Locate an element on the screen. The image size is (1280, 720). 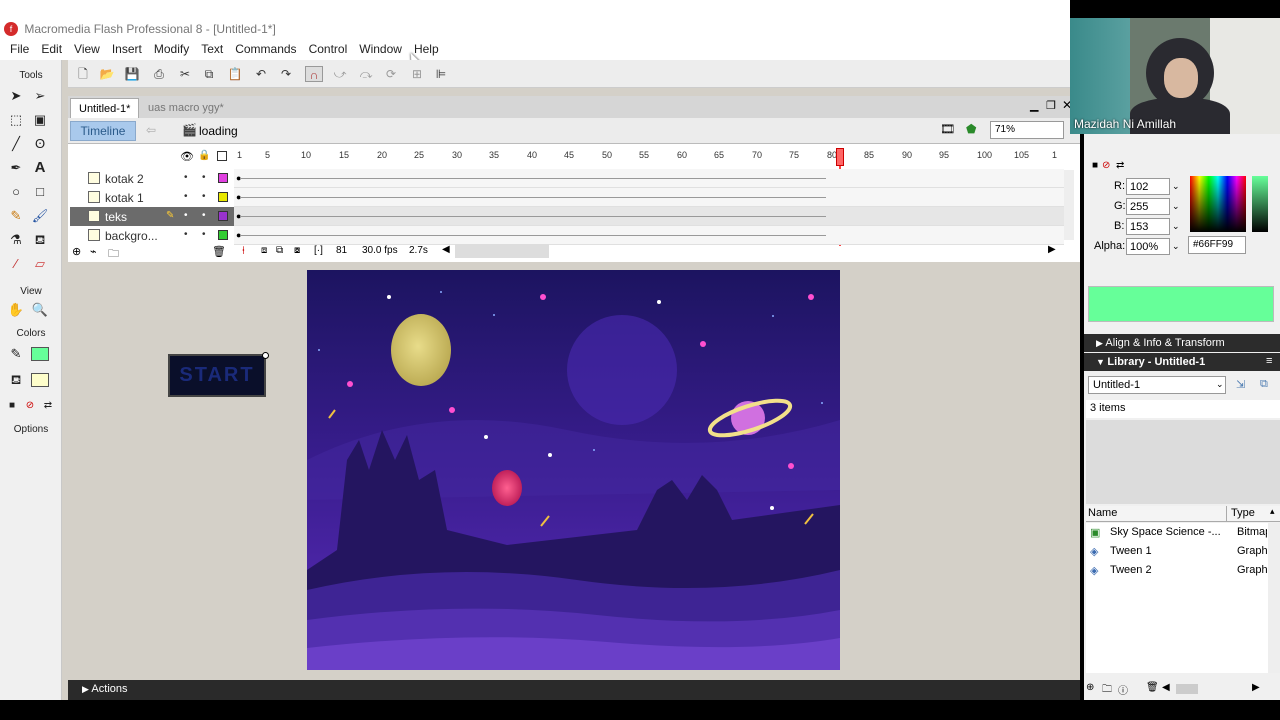
default-colors-icon: ■ is located at coordinates (12, 406).